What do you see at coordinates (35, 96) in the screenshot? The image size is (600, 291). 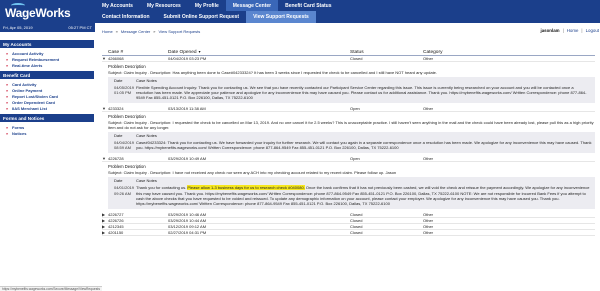 I see `sidebar-item-label: Report Lost/Stolen Card` at bounding box center [35, 96].